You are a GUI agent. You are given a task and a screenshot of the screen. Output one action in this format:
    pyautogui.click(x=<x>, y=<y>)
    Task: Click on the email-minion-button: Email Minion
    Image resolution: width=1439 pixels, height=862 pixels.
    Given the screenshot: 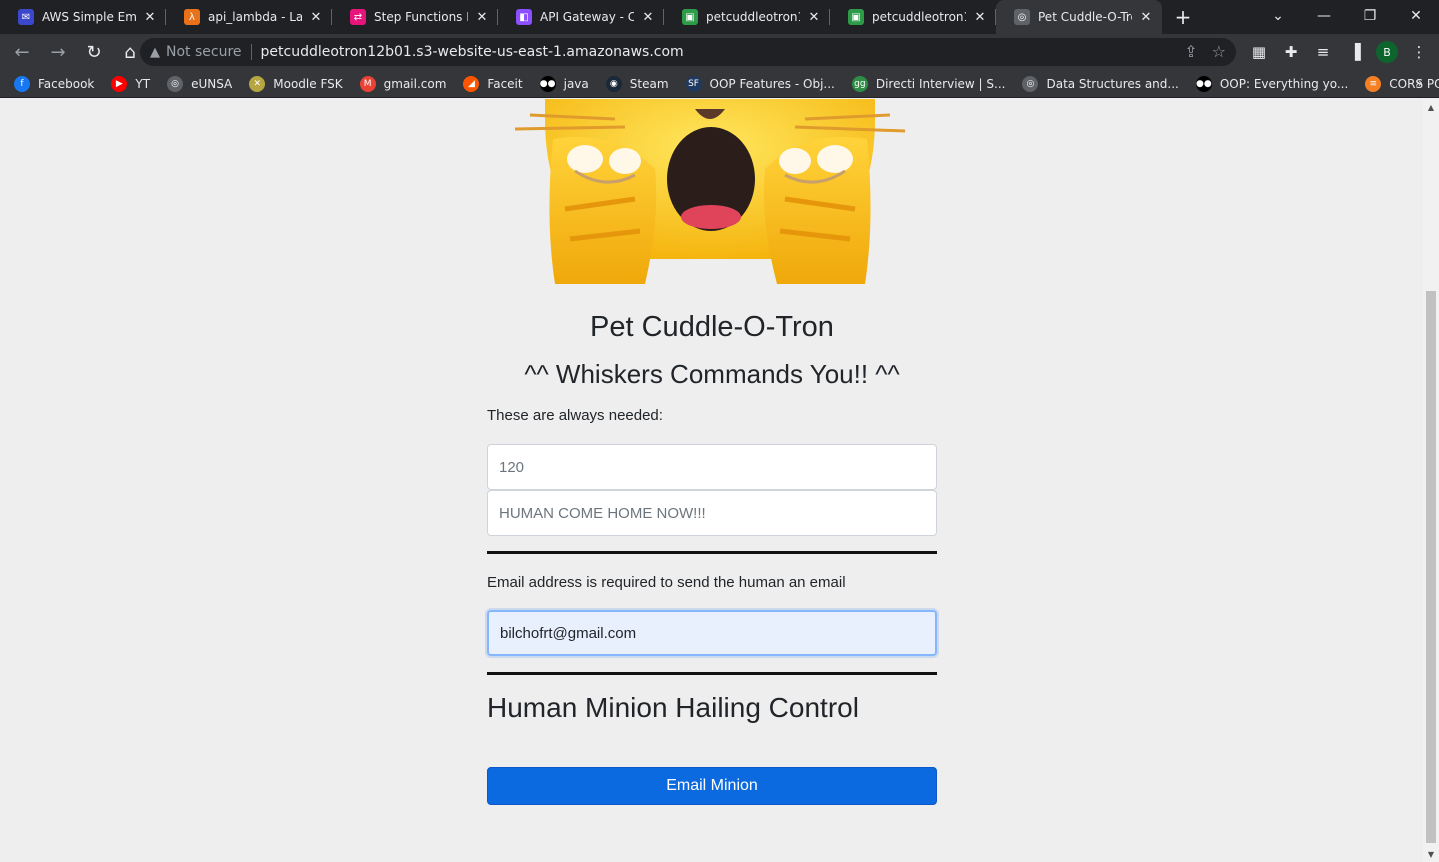 What is the action you would take?
    pyautogui.click(x=712, y=786)
    